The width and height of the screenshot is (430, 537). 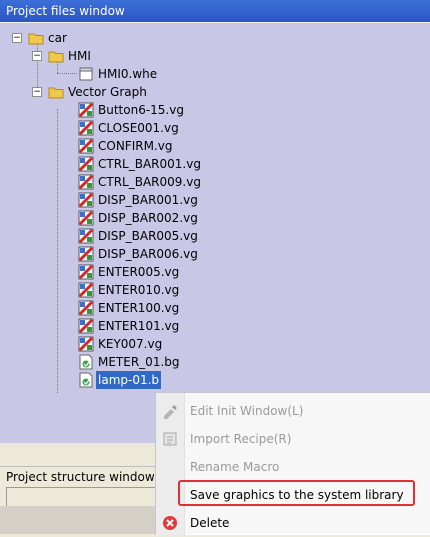 What do you see at coordinates (149, 182) in the screenshot?
I see `tree-node-label: CTRL_BAR009.vg` at bounding box center [149, 182].